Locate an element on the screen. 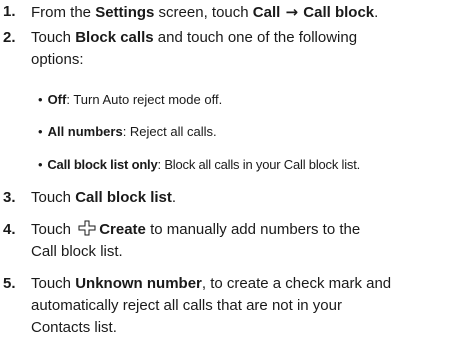 The height and width of the screenshot is (362, 454). bullet-term: All numbers is located at coordinates (85, 131).